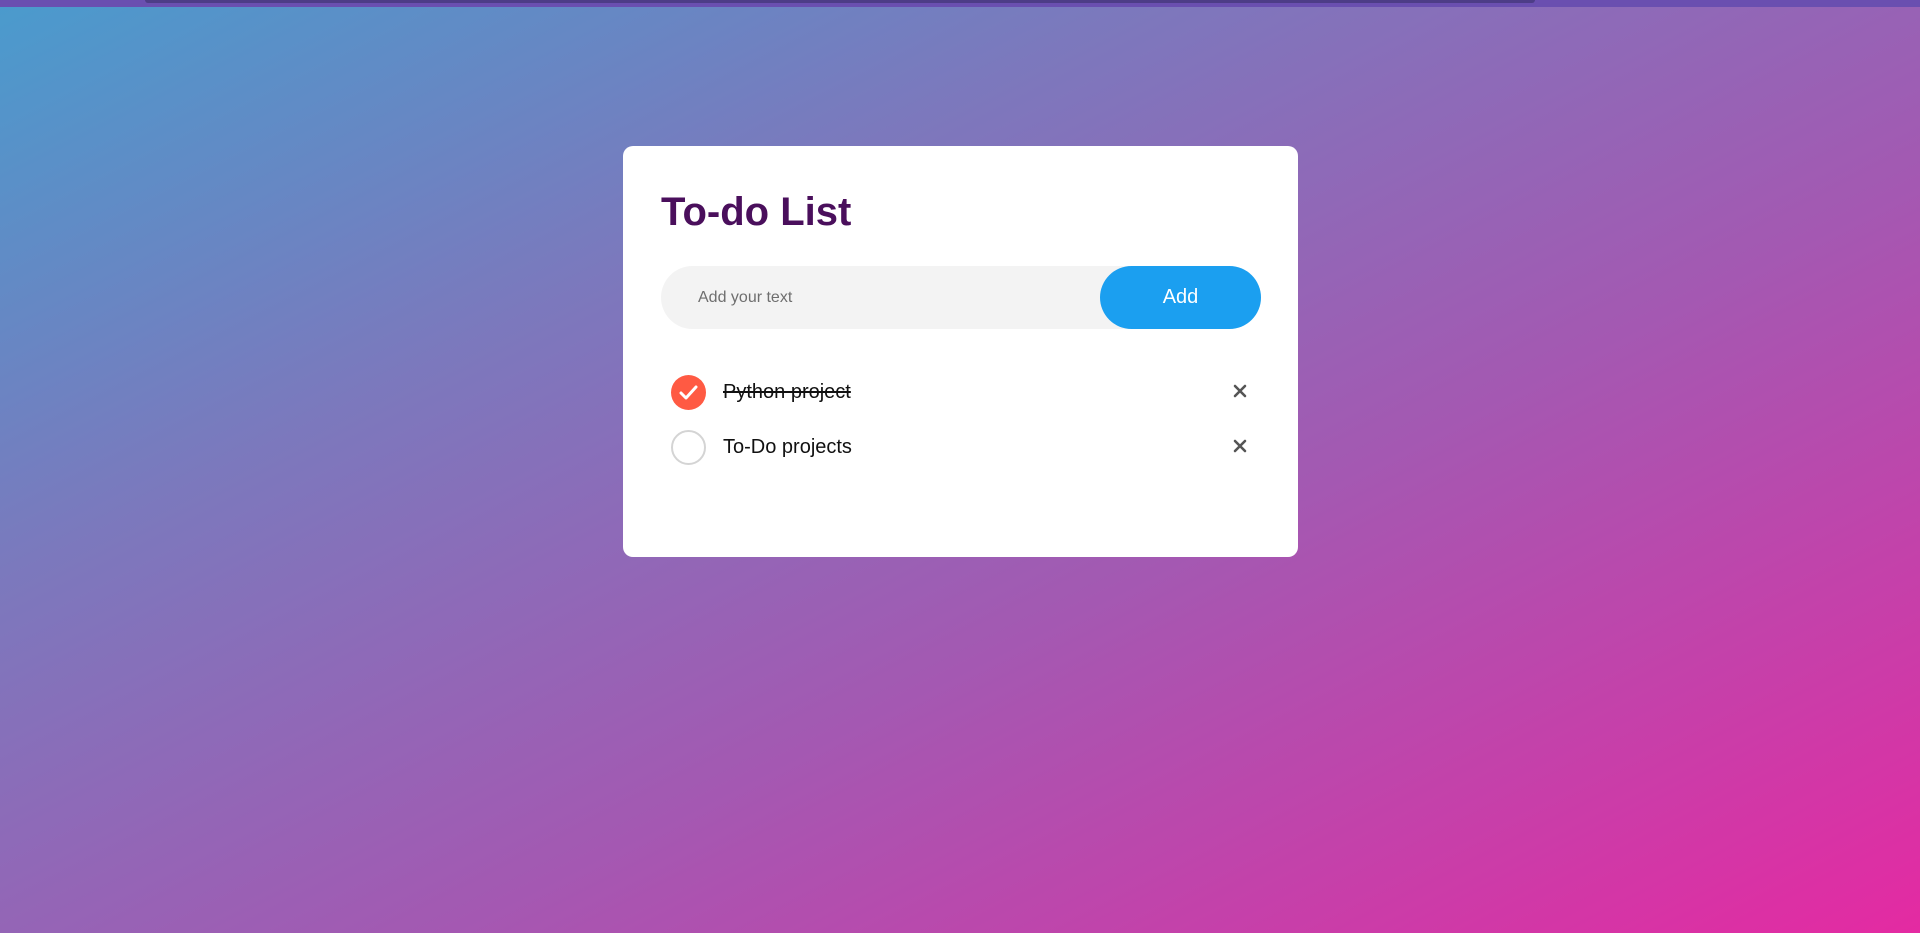  Describe the element at coordinates (756, 212) in the screenshot. I see `page-title: To-do List` at that location.